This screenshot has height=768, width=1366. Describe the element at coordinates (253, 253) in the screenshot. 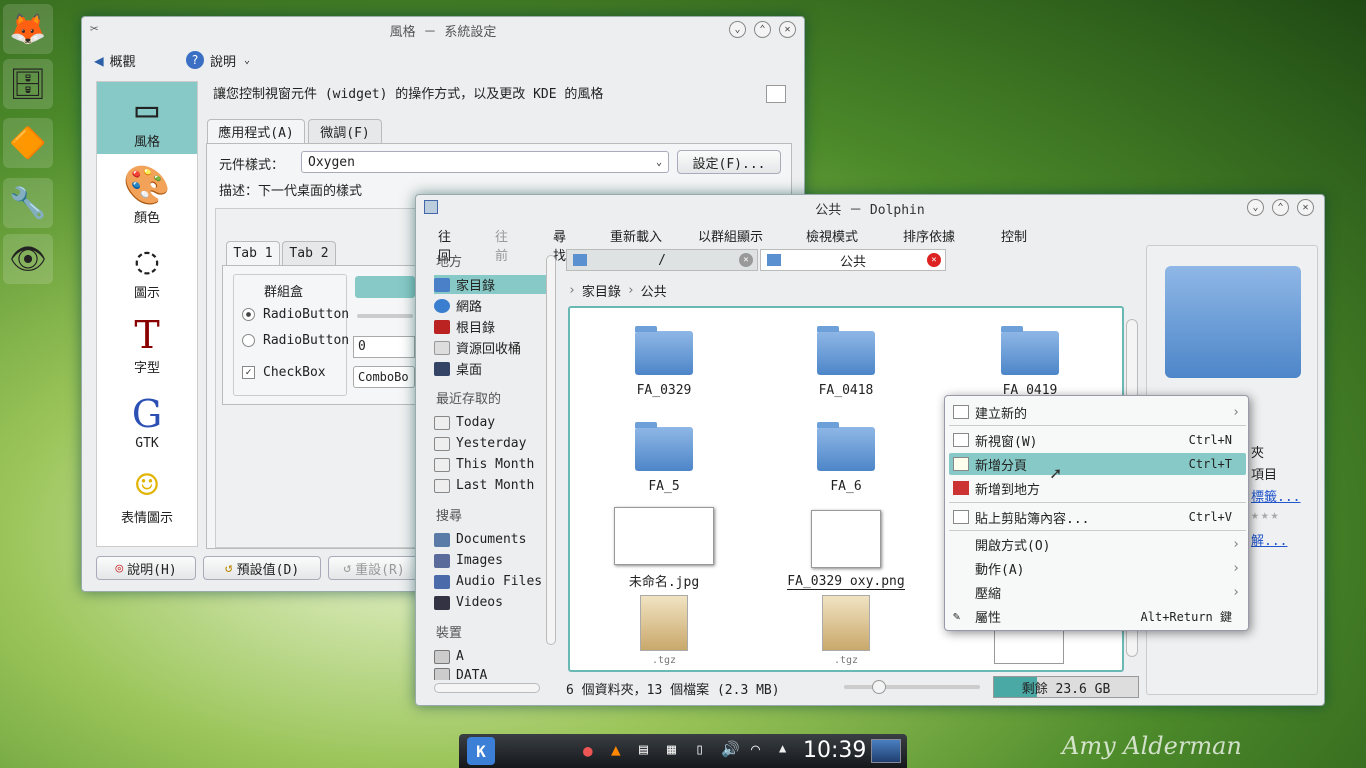

I see `preview-tab-1: Tab 1` at that location.